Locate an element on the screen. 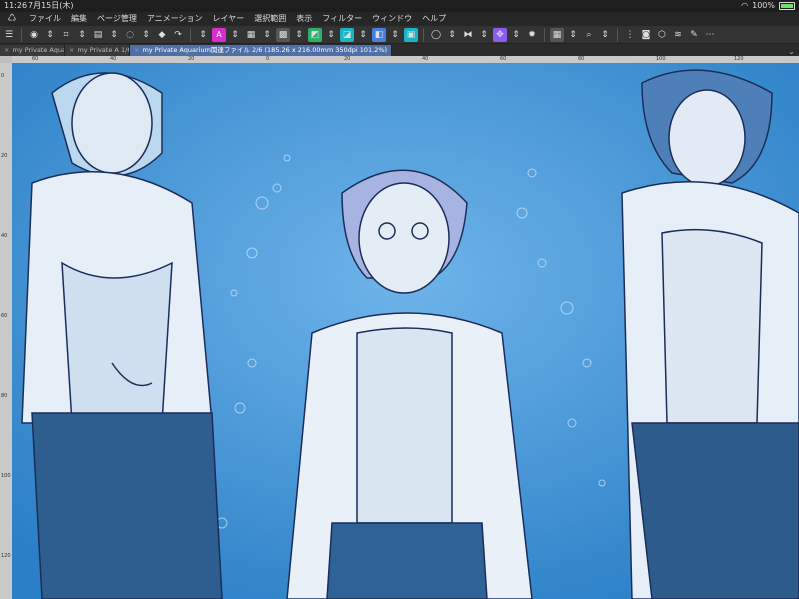  redo-icon: ↷ is located at coordinates (178, 35).